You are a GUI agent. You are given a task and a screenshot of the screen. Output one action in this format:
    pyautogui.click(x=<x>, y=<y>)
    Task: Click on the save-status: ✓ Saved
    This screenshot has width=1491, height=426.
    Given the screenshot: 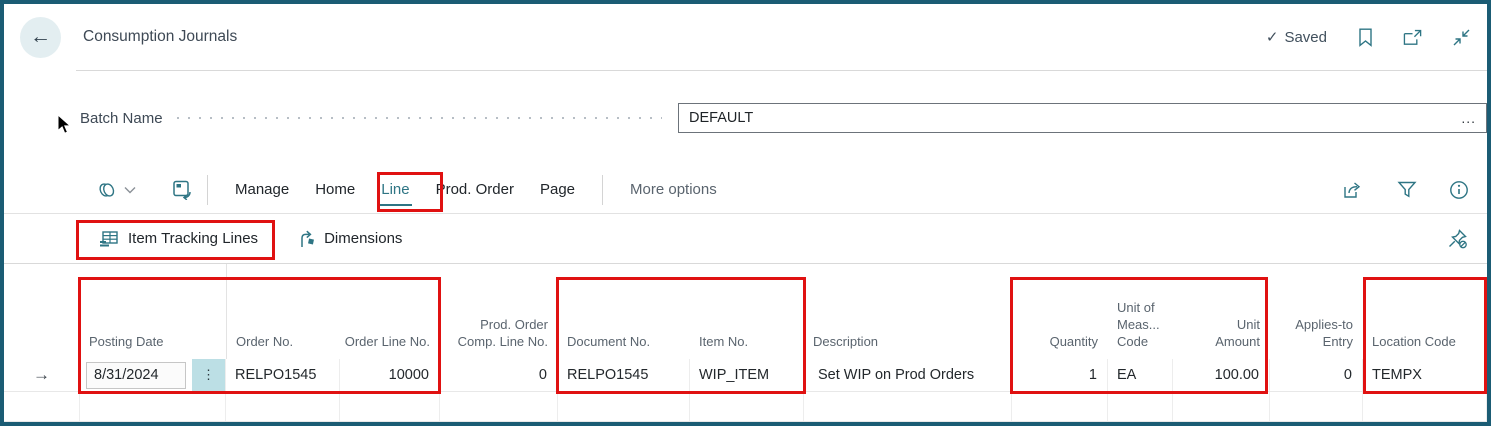 What is the action you would take?
    pyautogui.click(x=1296, y=37)
    